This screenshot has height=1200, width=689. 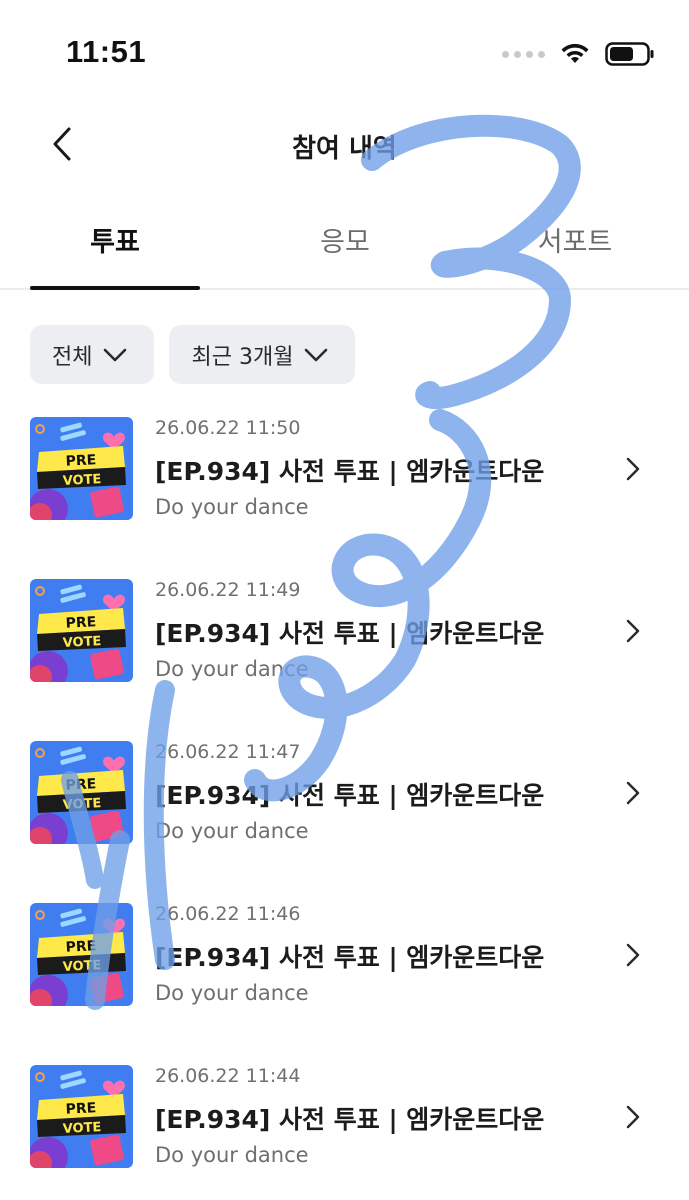 I want to click on status-icons, so click(x=578, y=54).